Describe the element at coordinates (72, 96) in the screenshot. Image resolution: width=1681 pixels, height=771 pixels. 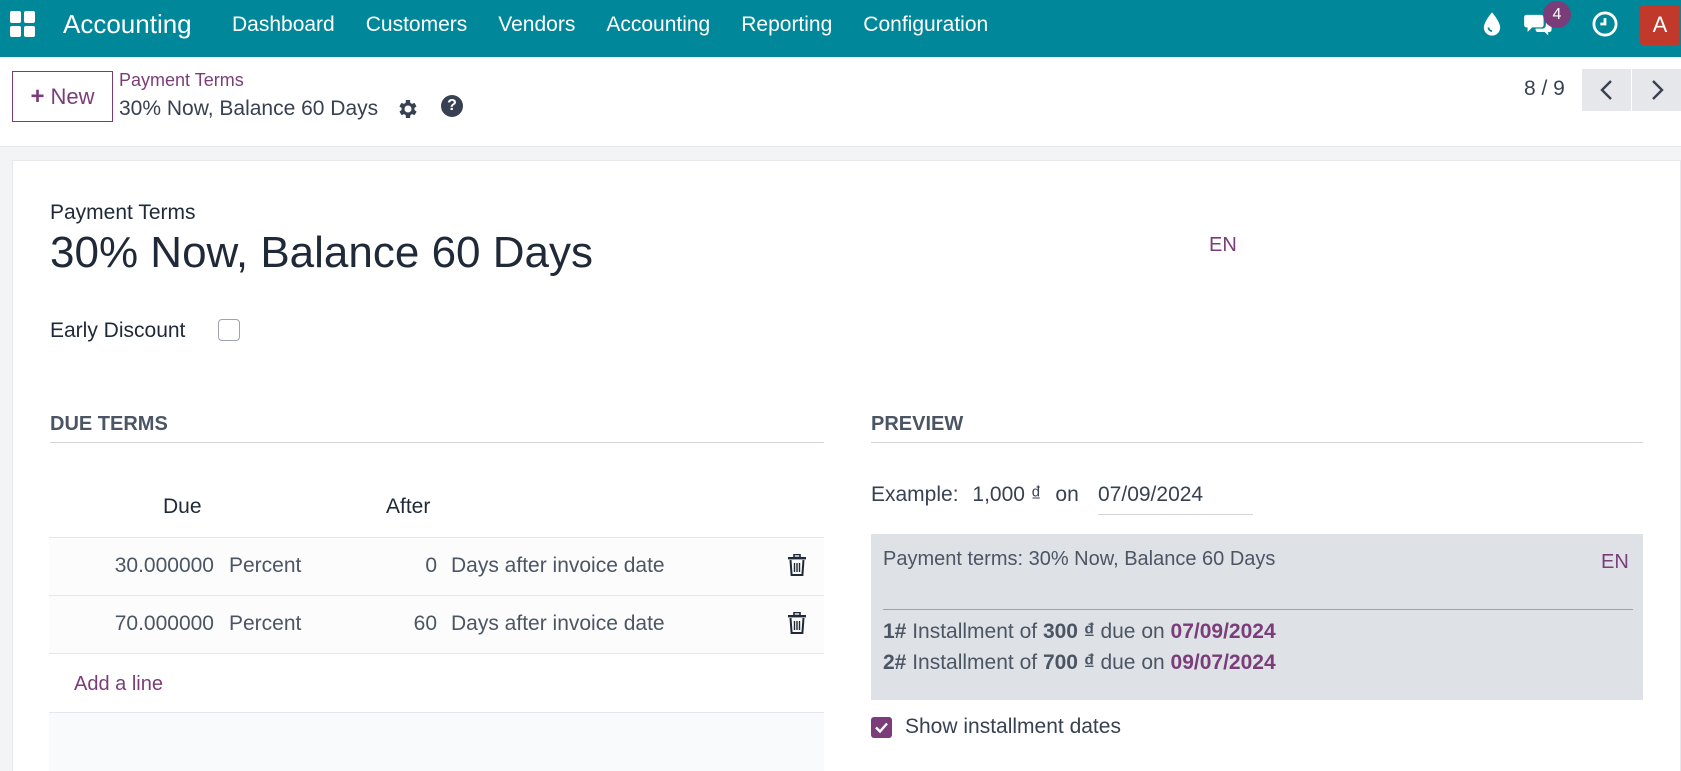
I see `new-button-label: New` at that location.